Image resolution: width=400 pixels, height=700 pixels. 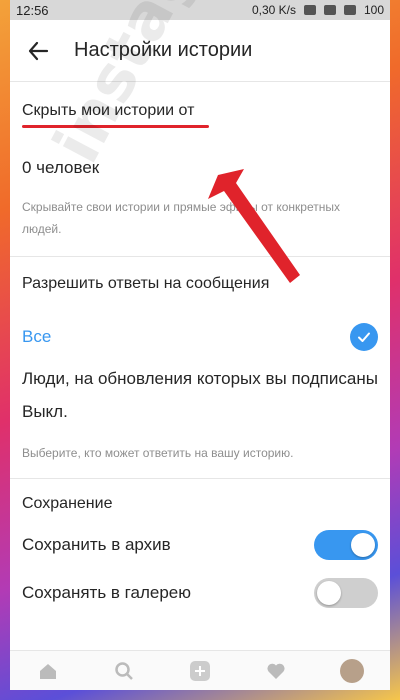 I want to click on gallery-toggle, so click(x=346, y=593).